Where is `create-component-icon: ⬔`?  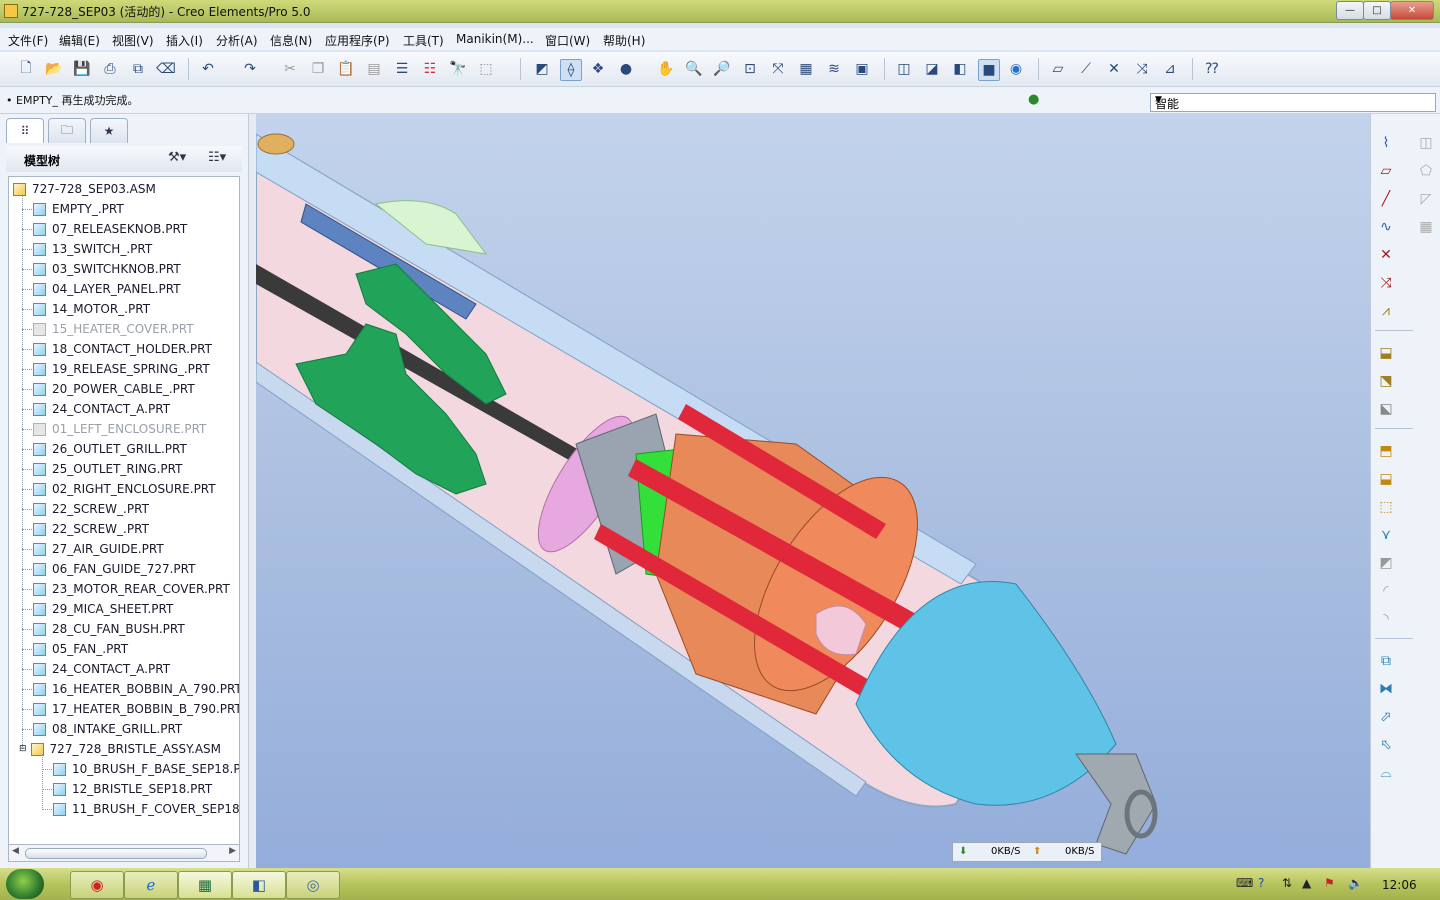
create-component-icon: ⬔ is located at coordinates (1386, 381).